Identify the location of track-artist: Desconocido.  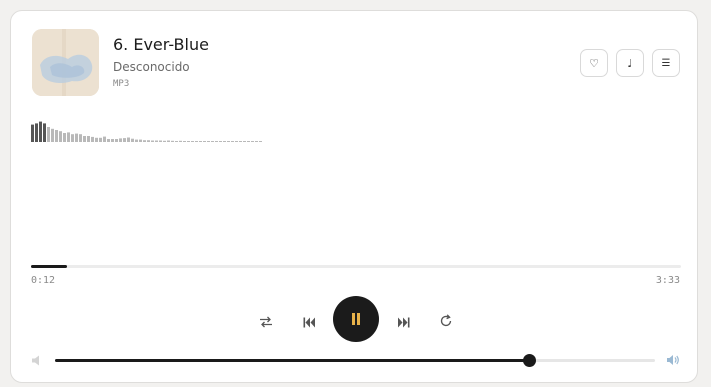
(151, 67).